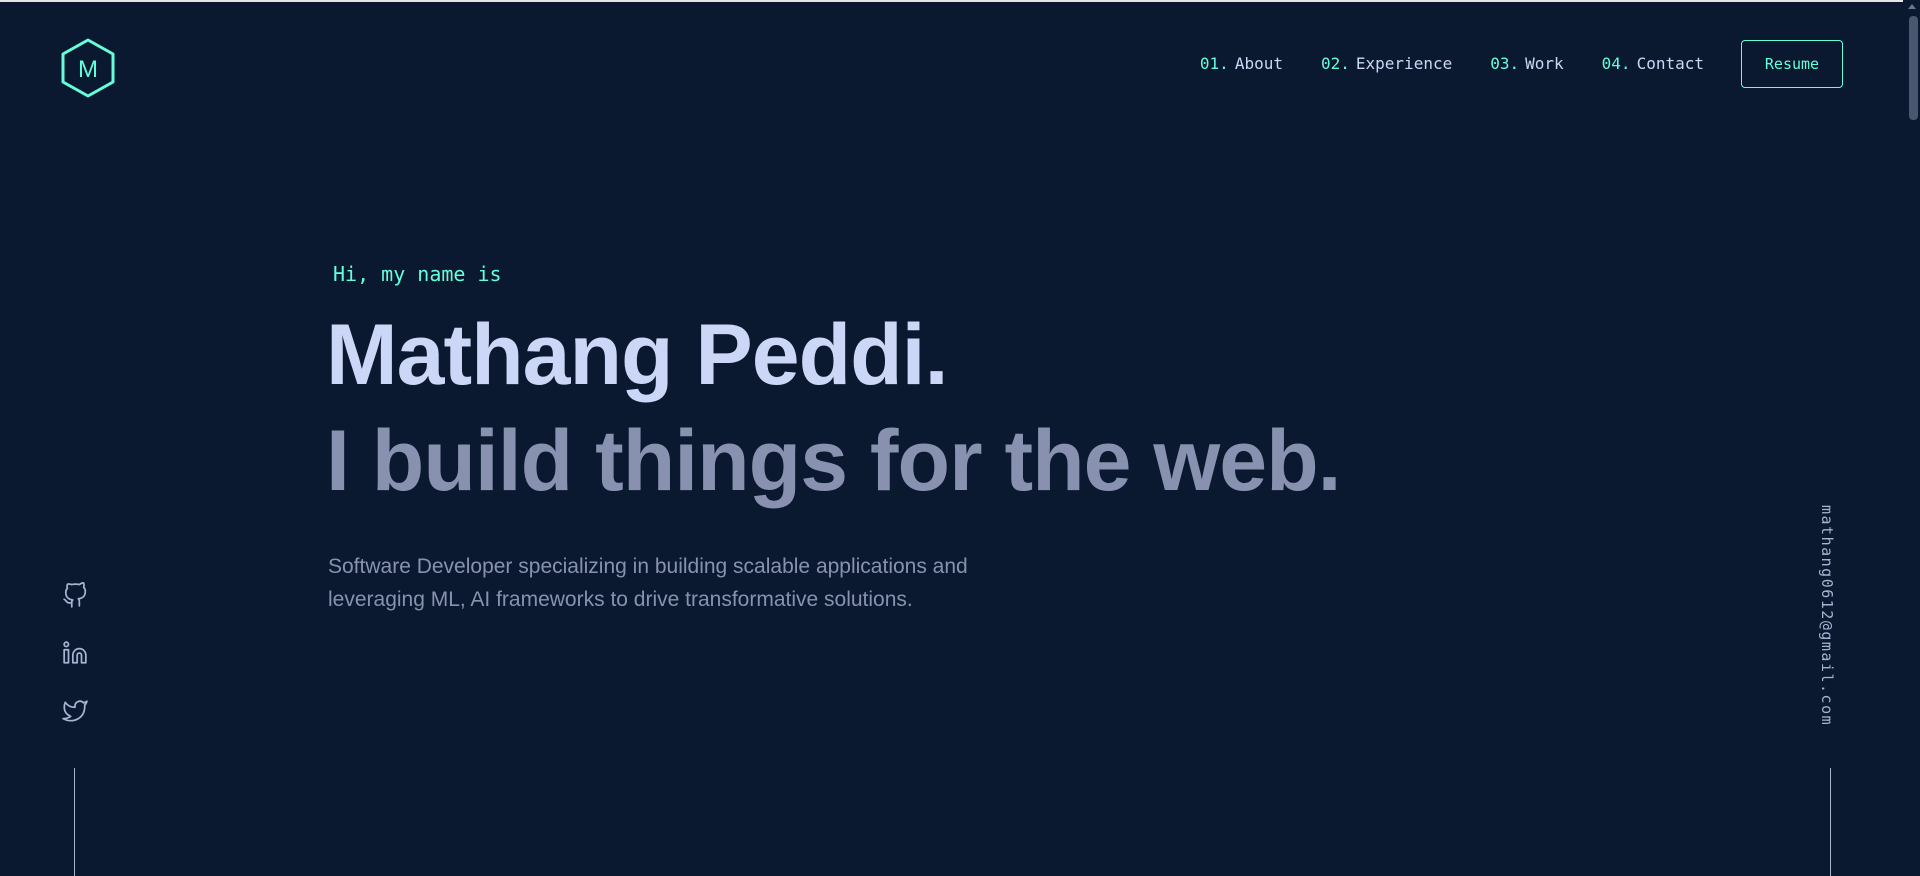 This screenshot has height=876, width=1920. Describe the element at coordinates (1792, 64) in the screenshot. I see `resume-button: Resume` at that location.